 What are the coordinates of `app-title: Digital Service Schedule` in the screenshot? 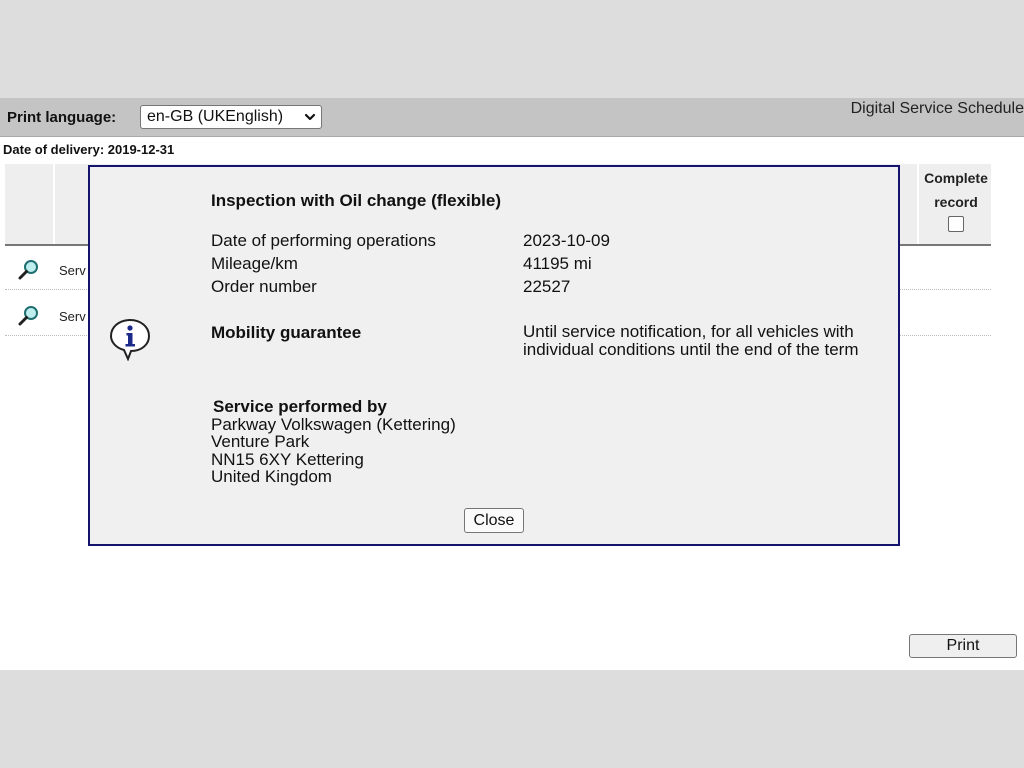 It's located at (937, 108).